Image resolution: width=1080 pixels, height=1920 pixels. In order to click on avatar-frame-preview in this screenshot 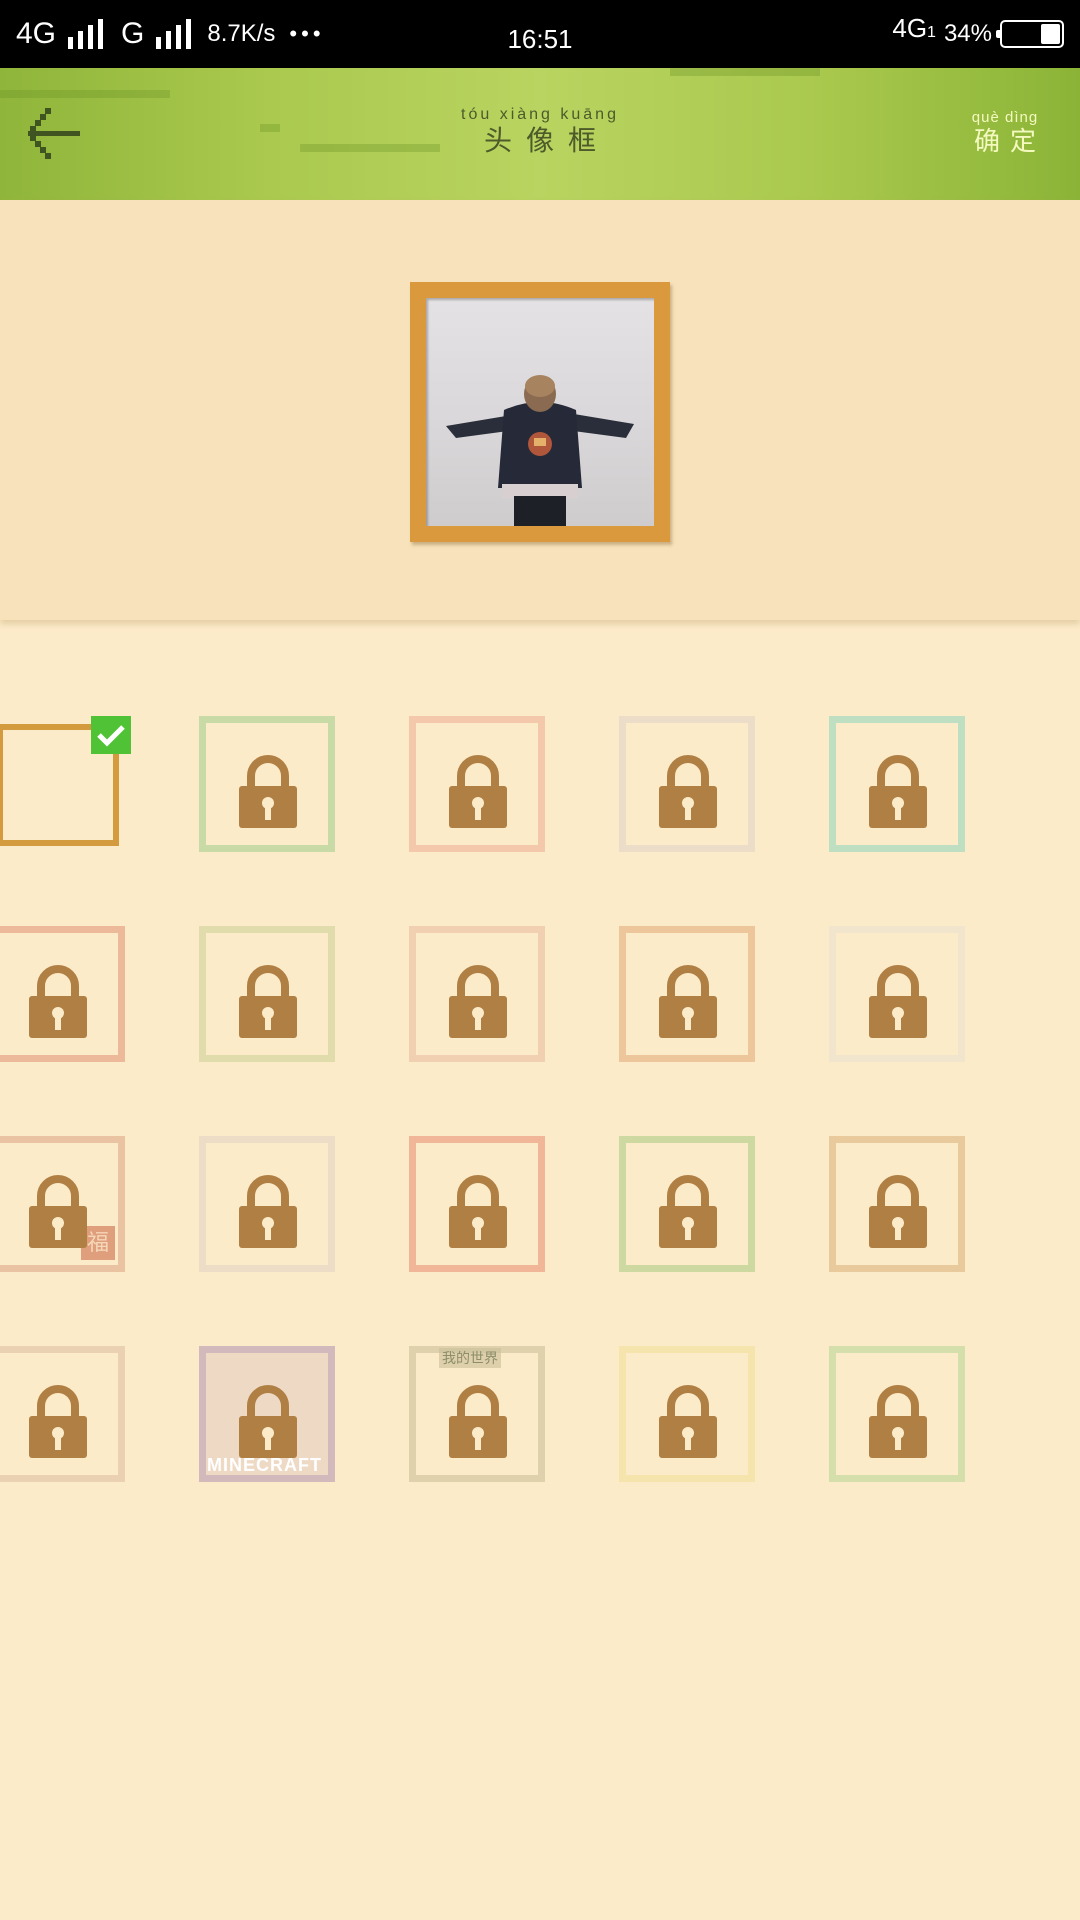, I will do `click(540, 412)`.